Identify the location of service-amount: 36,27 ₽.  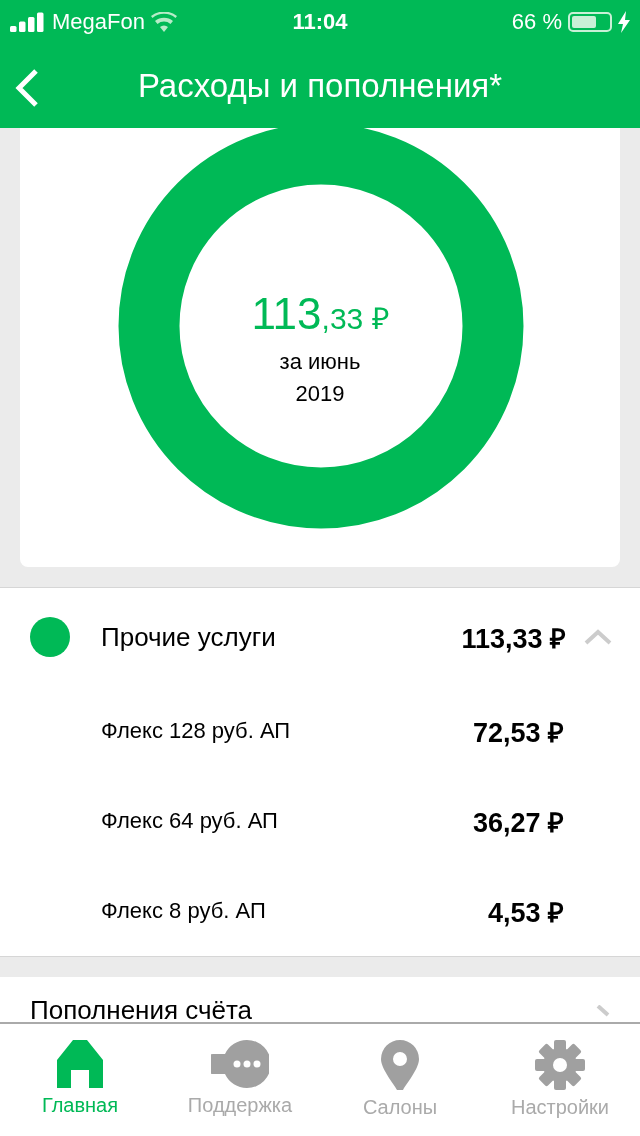
(518, 823).